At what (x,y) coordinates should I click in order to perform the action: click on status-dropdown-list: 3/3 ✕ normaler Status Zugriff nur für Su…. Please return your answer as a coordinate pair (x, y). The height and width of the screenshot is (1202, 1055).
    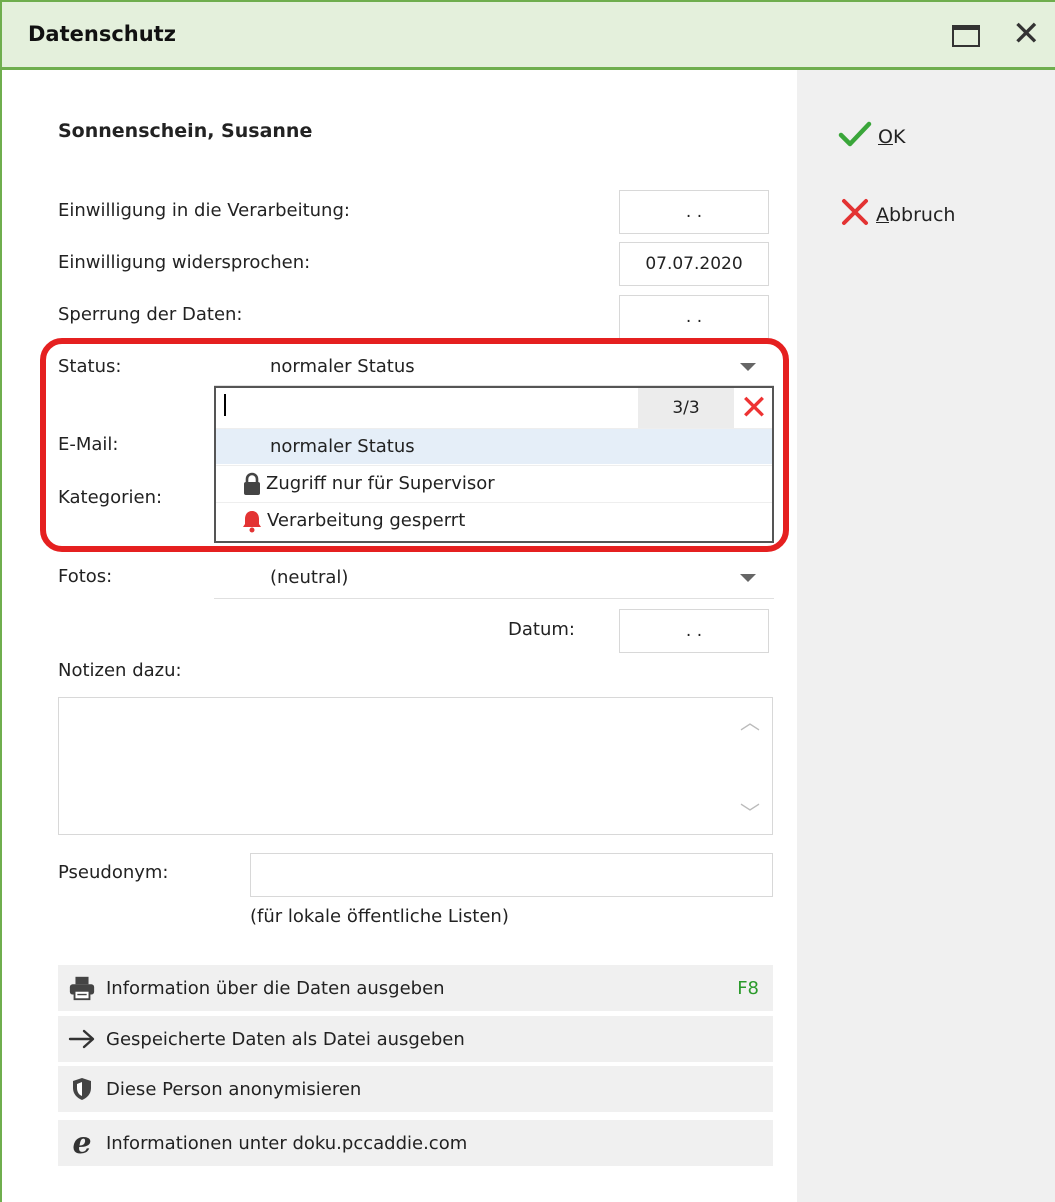
    Looking at the image, I should click on (494, 464).